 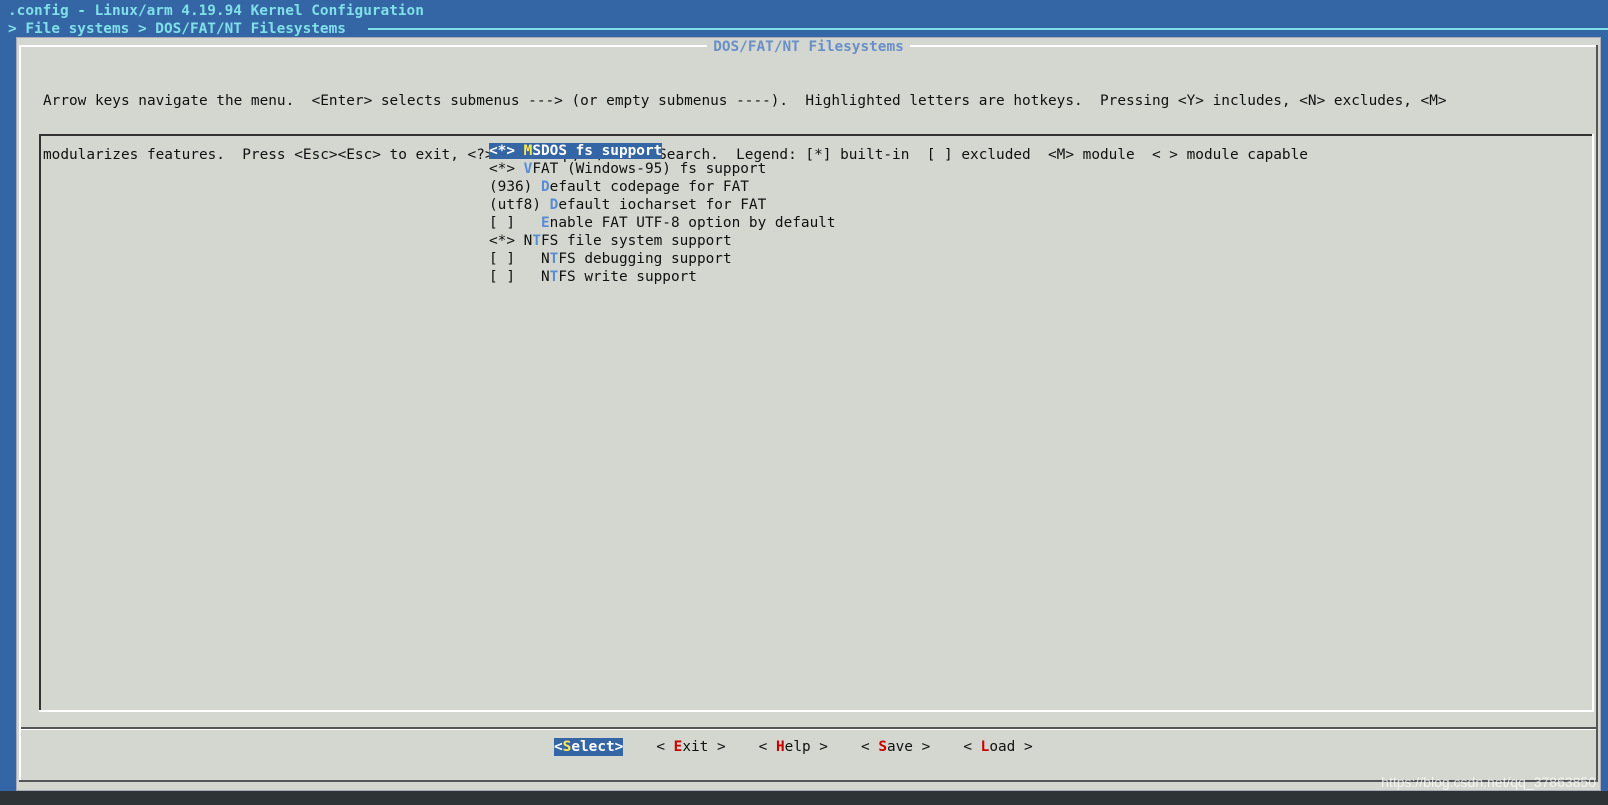 What do you see at coordinates (806, 747) in the screenshot?
I see `btn-rest: elp >` at bounding box center [806, 747].